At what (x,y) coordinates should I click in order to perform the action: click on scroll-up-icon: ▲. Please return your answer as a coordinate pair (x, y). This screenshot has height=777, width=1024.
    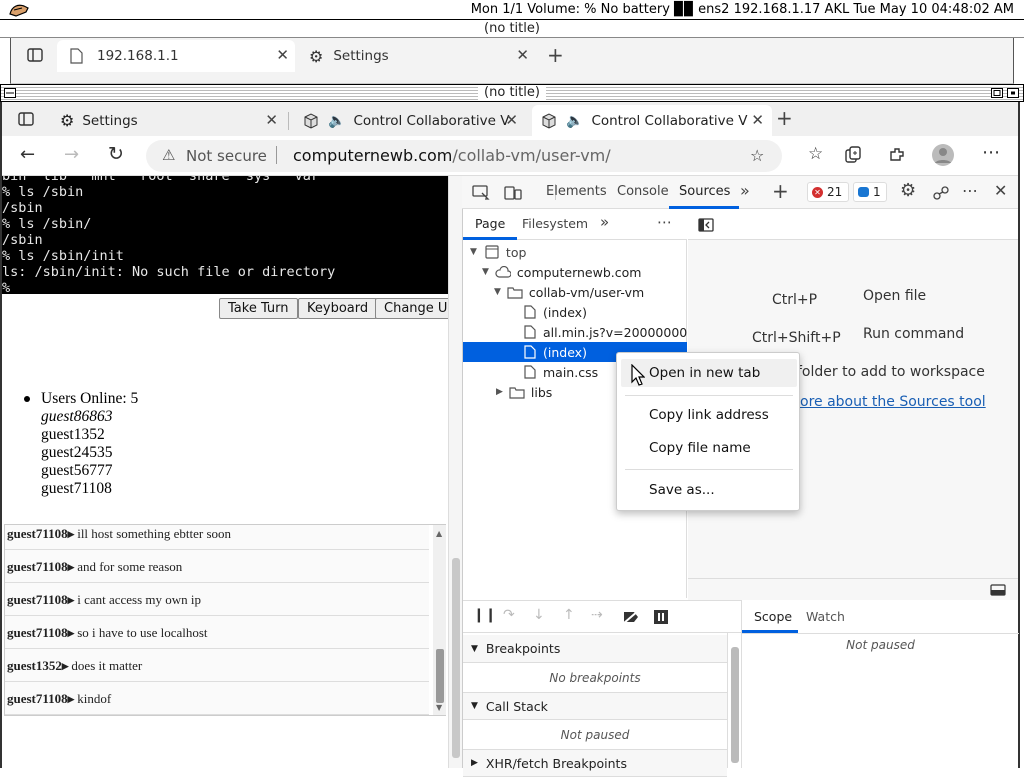
    Looking at the image, I should click on (439, 533).